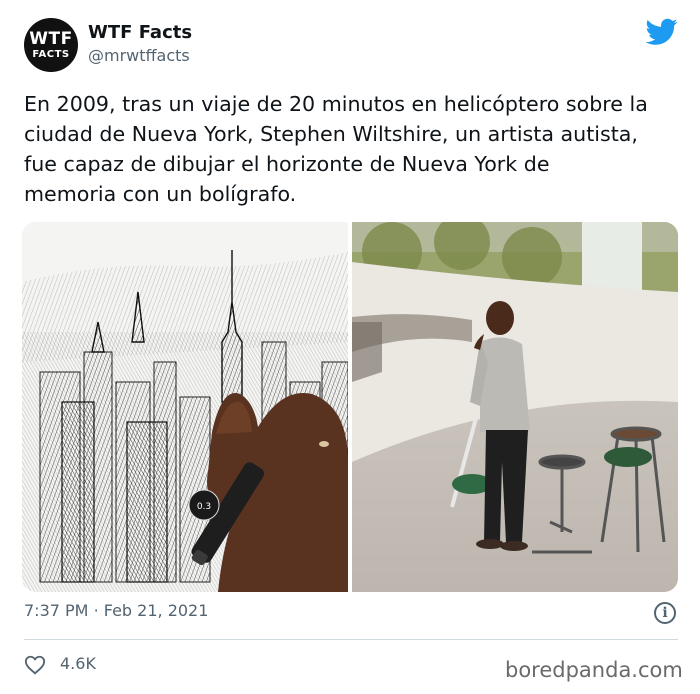 Image resolution: width=700 pixels, height=694 pixels. What do you see at coordinates (56, 610) in the screenshot?
I see `tweet-time: 7:37 PM` at bounding box center [56, 610].